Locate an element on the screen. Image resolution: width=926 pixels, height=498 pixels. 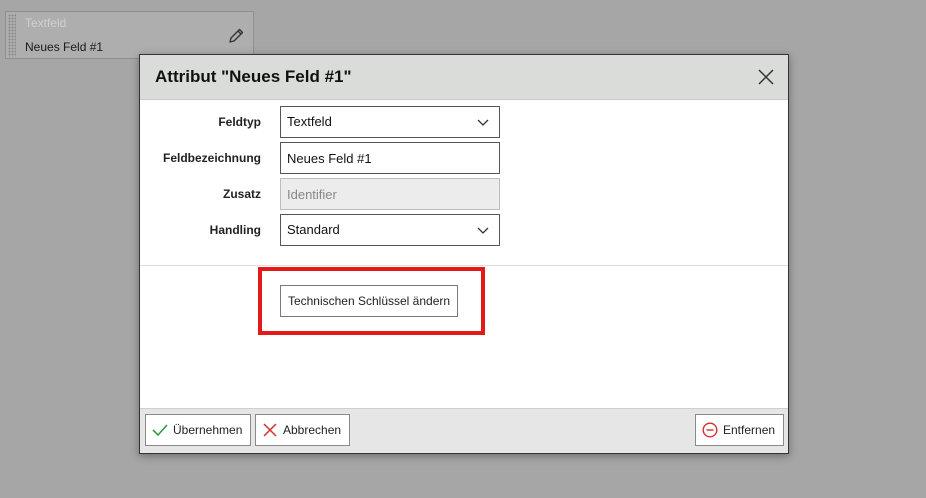
row-handling: Handling Standard is located at coordinates (465, 230).